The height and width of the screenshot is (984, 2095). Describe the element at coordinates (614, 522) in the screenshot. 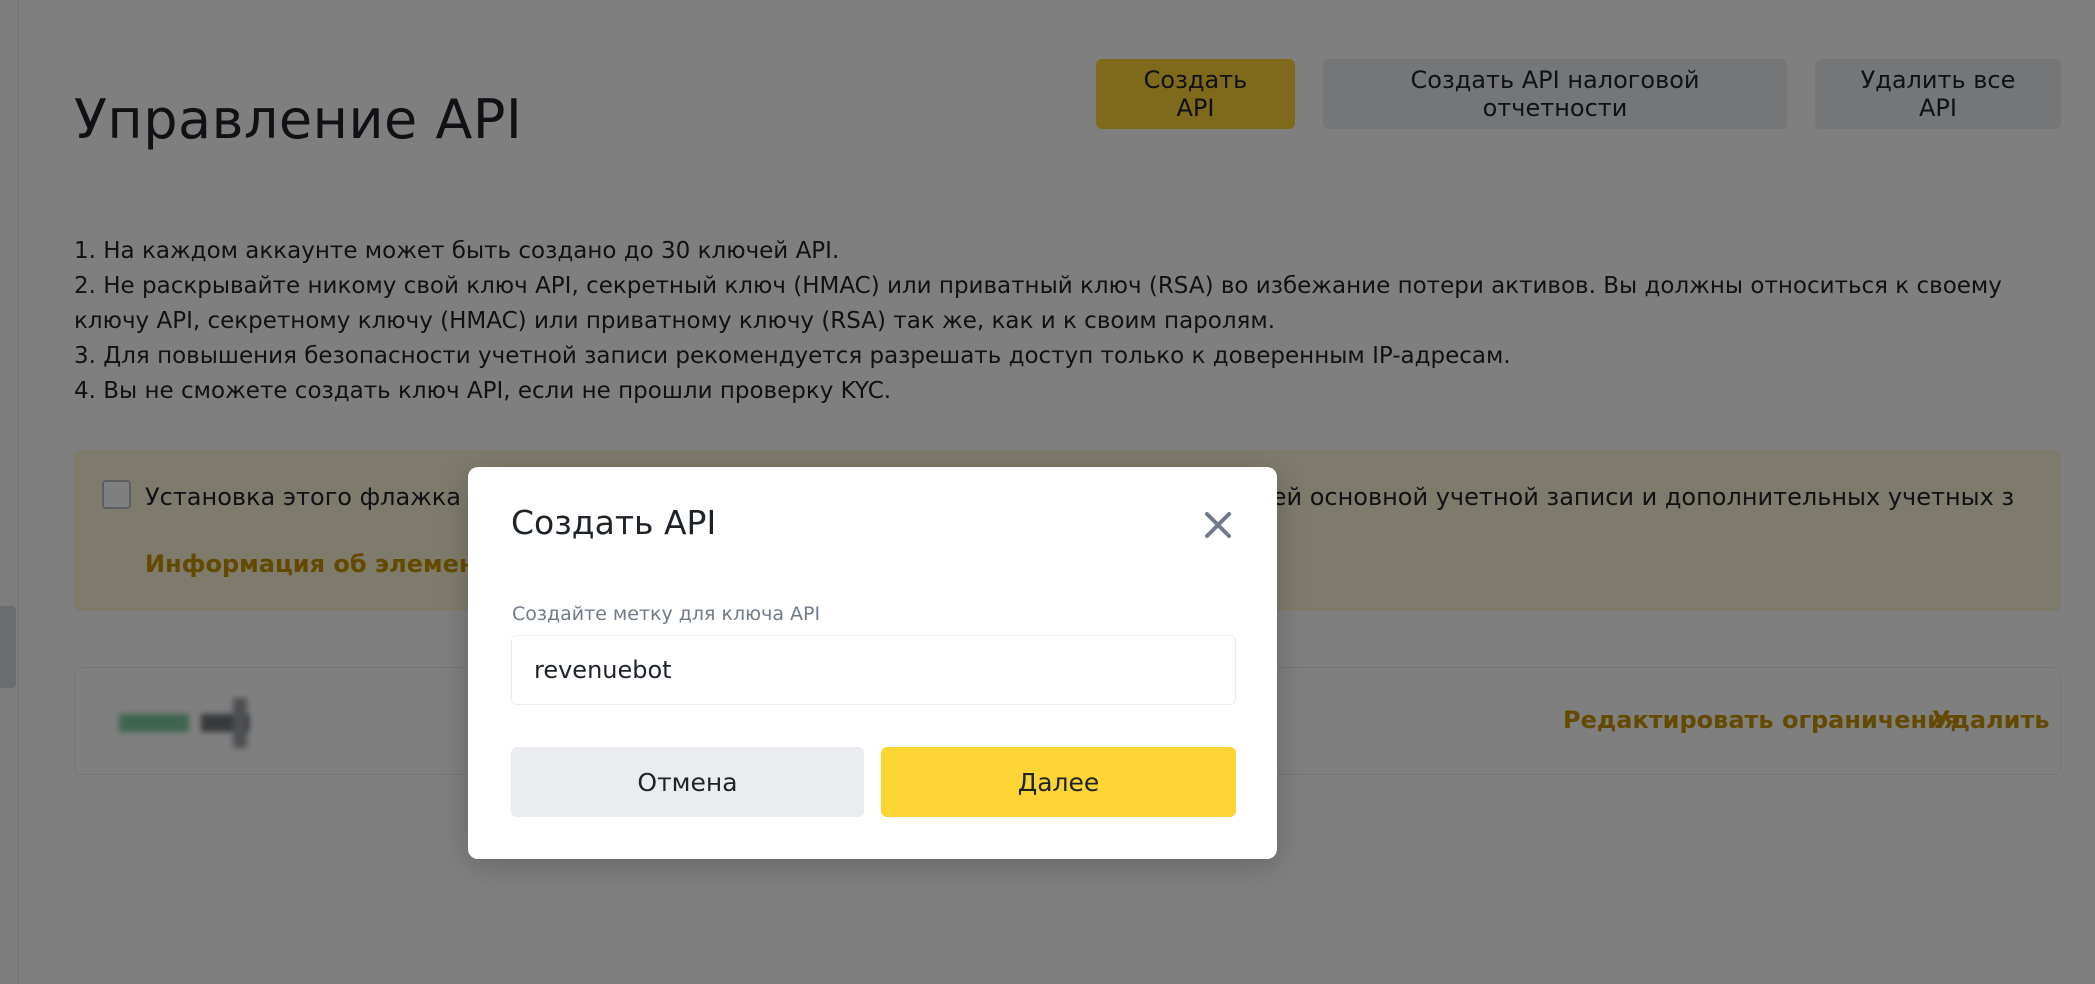

I see `modal-title: Создать API` at that location.